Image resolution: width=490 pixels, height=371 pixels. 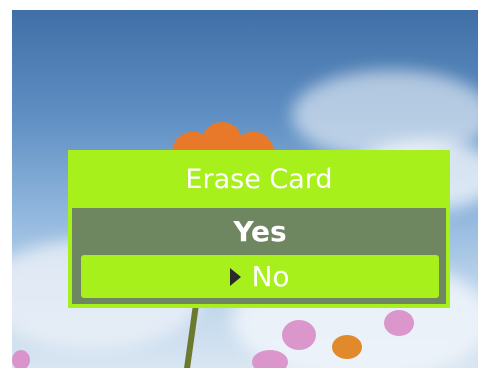 I want to click on caret-right-icon, so click(x=236, y=276).